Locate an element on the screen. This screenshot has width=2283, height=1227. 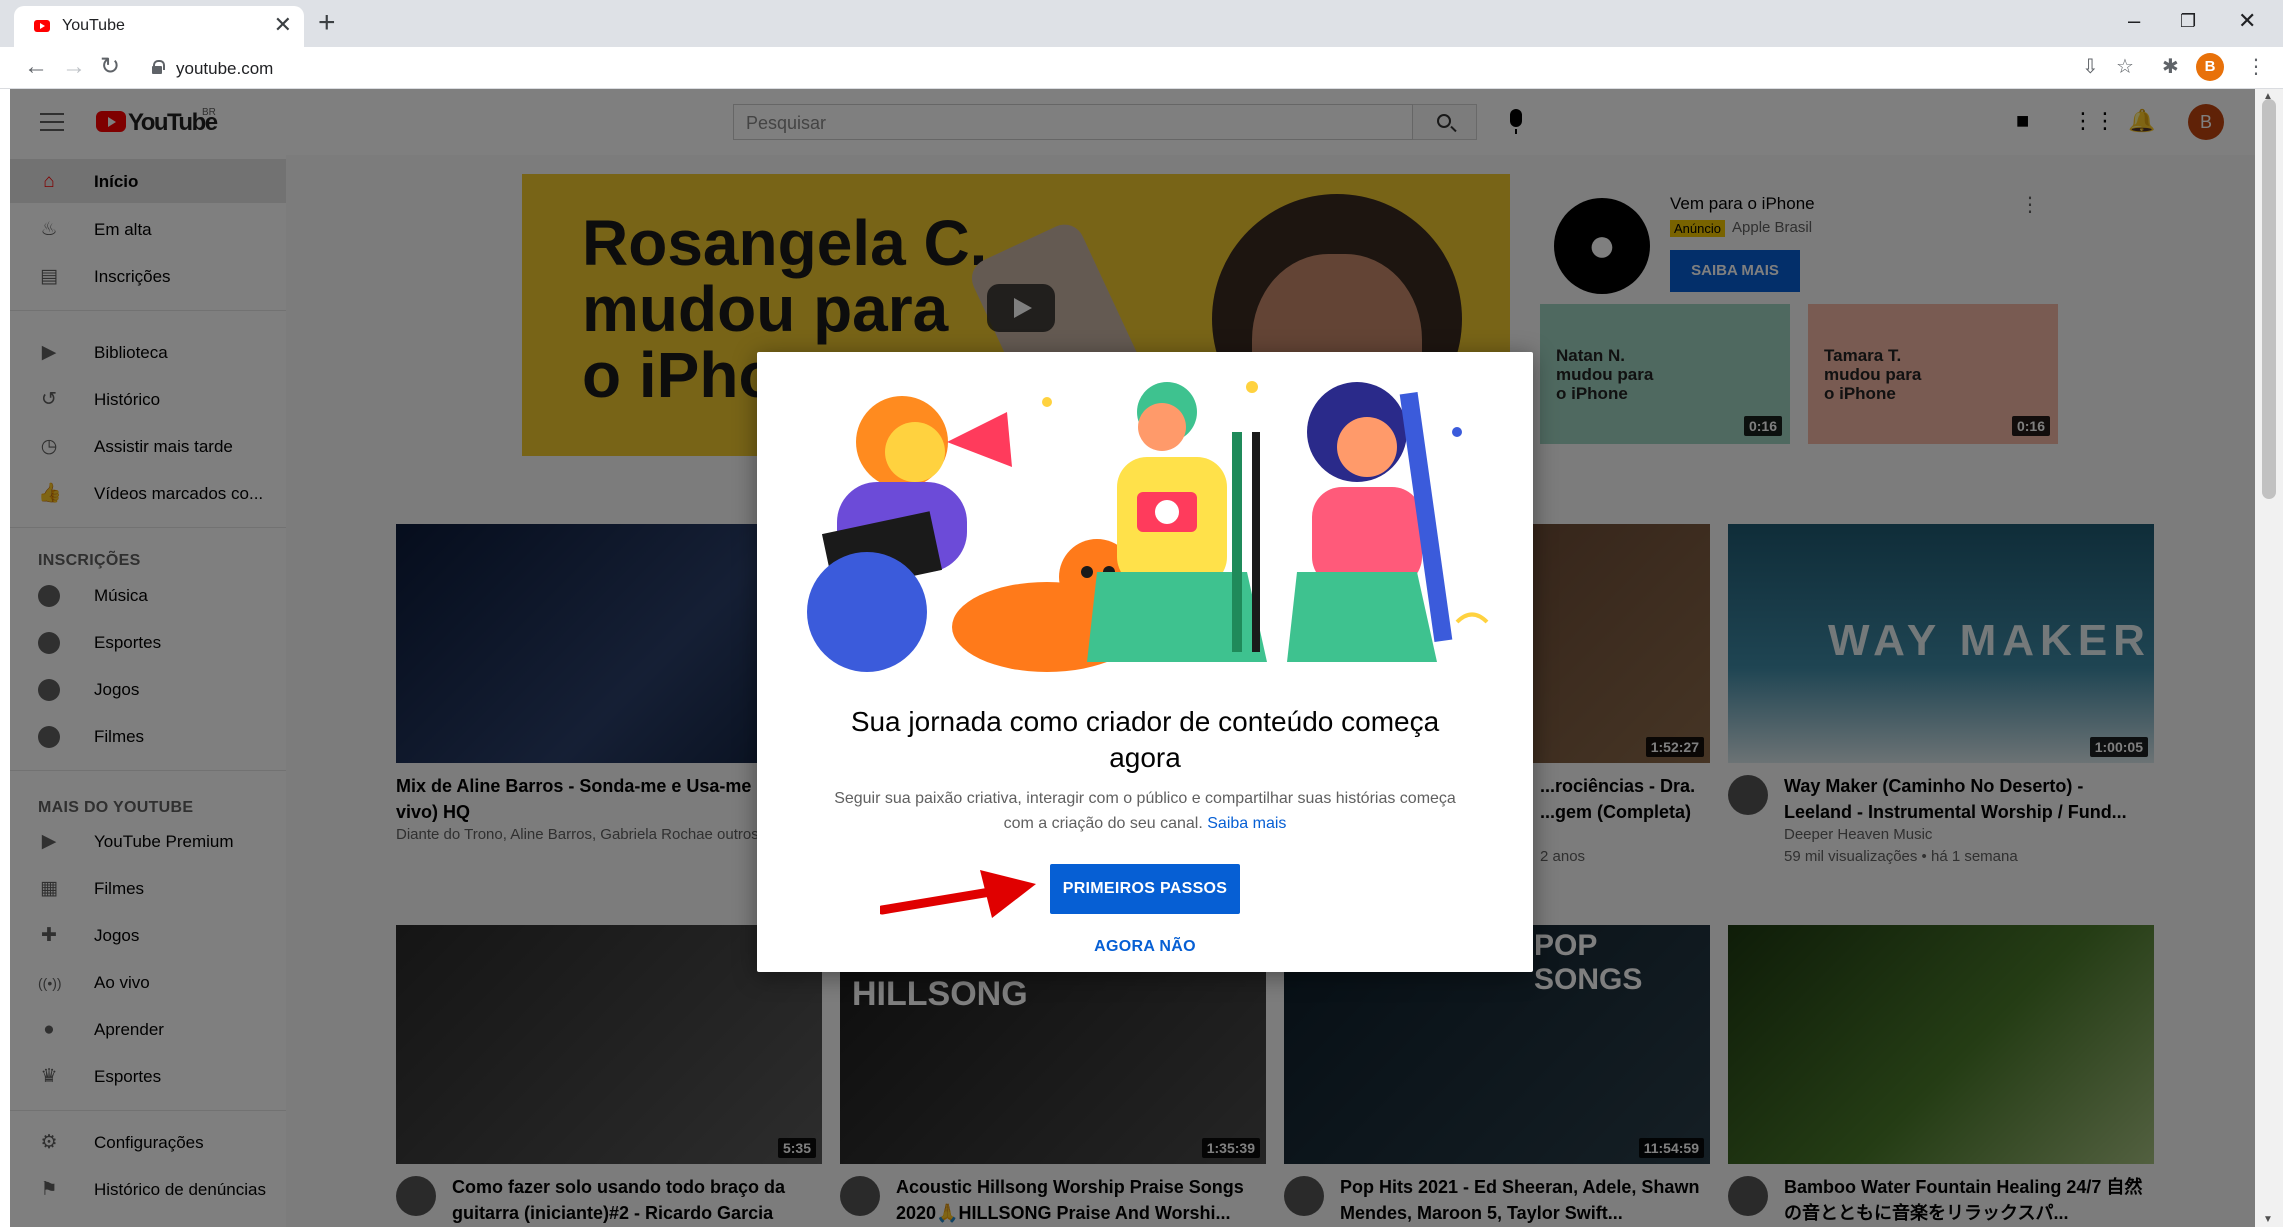
browser-tabstrip: YouTube ✕ + – ❐ ✕ is located at coordinates (1141, 23).